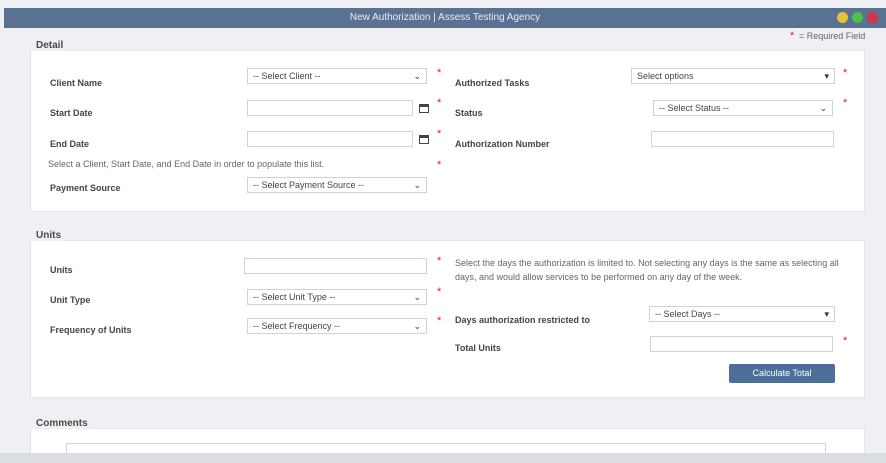  I want to click on start-date-input, so click(330, 108).